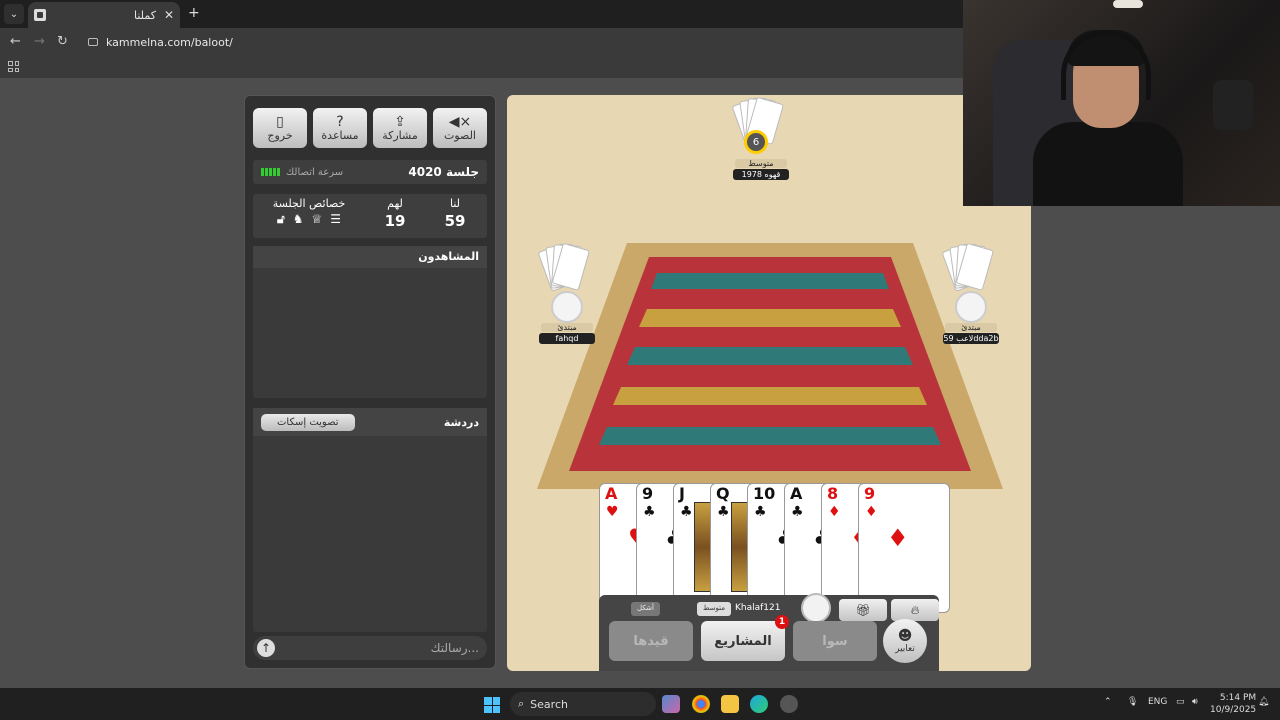 The height and width of the screenshot is (720, 1280). Describe the element at coordinates (671, 704) in the screenshot. I see `copilot-icon` at that location.